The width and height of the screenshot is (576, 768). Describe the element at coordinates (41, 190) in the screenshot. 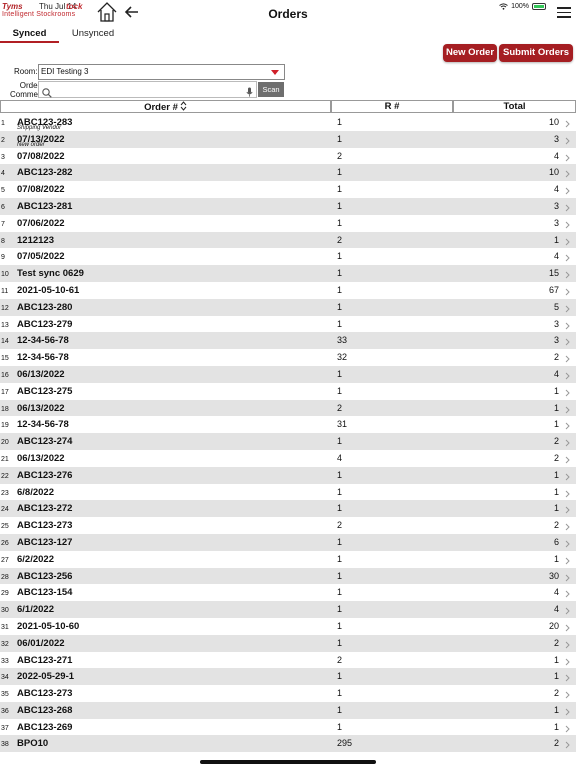

I see `row-order-number: 07/08/2022` at that location.